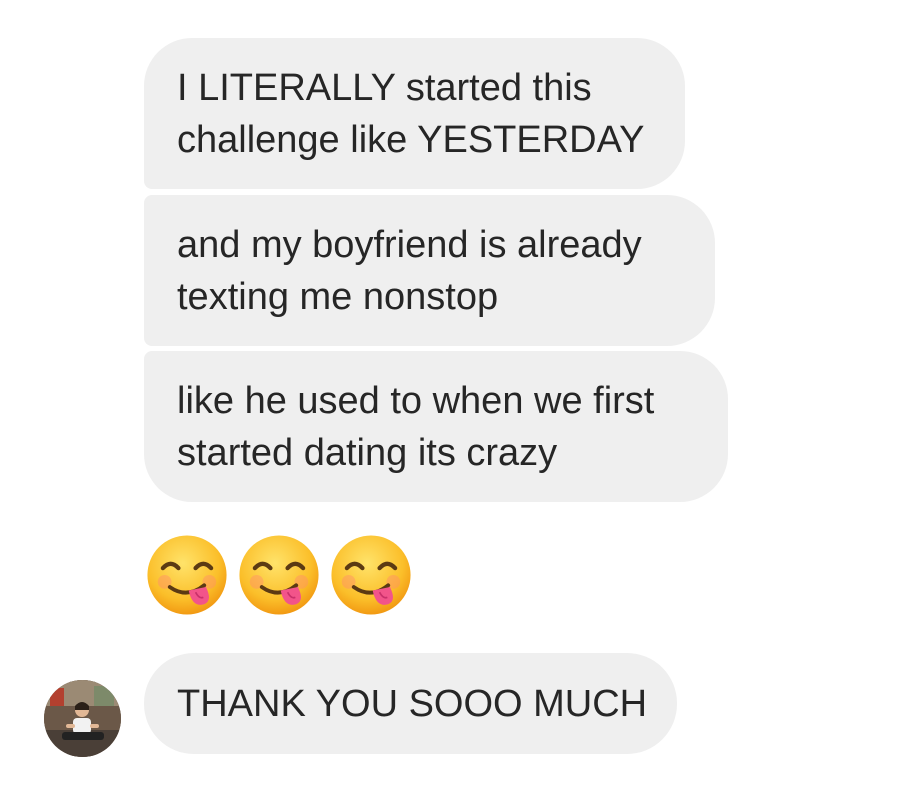  I want to click on message-text-line: I LITERALLY started this, so click(384, 87).